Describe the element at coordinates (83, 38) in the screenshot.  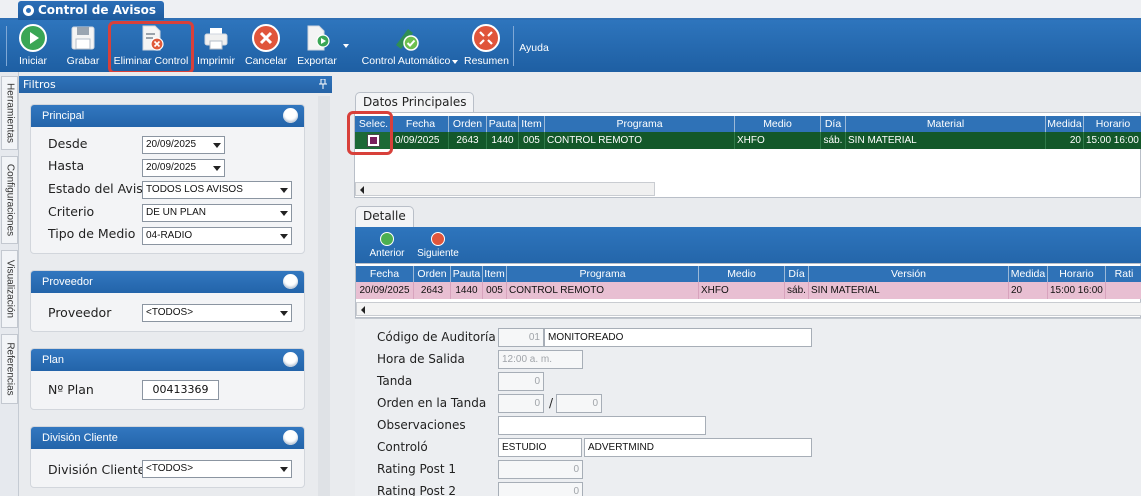
I see `save-disk-icon` at that location.